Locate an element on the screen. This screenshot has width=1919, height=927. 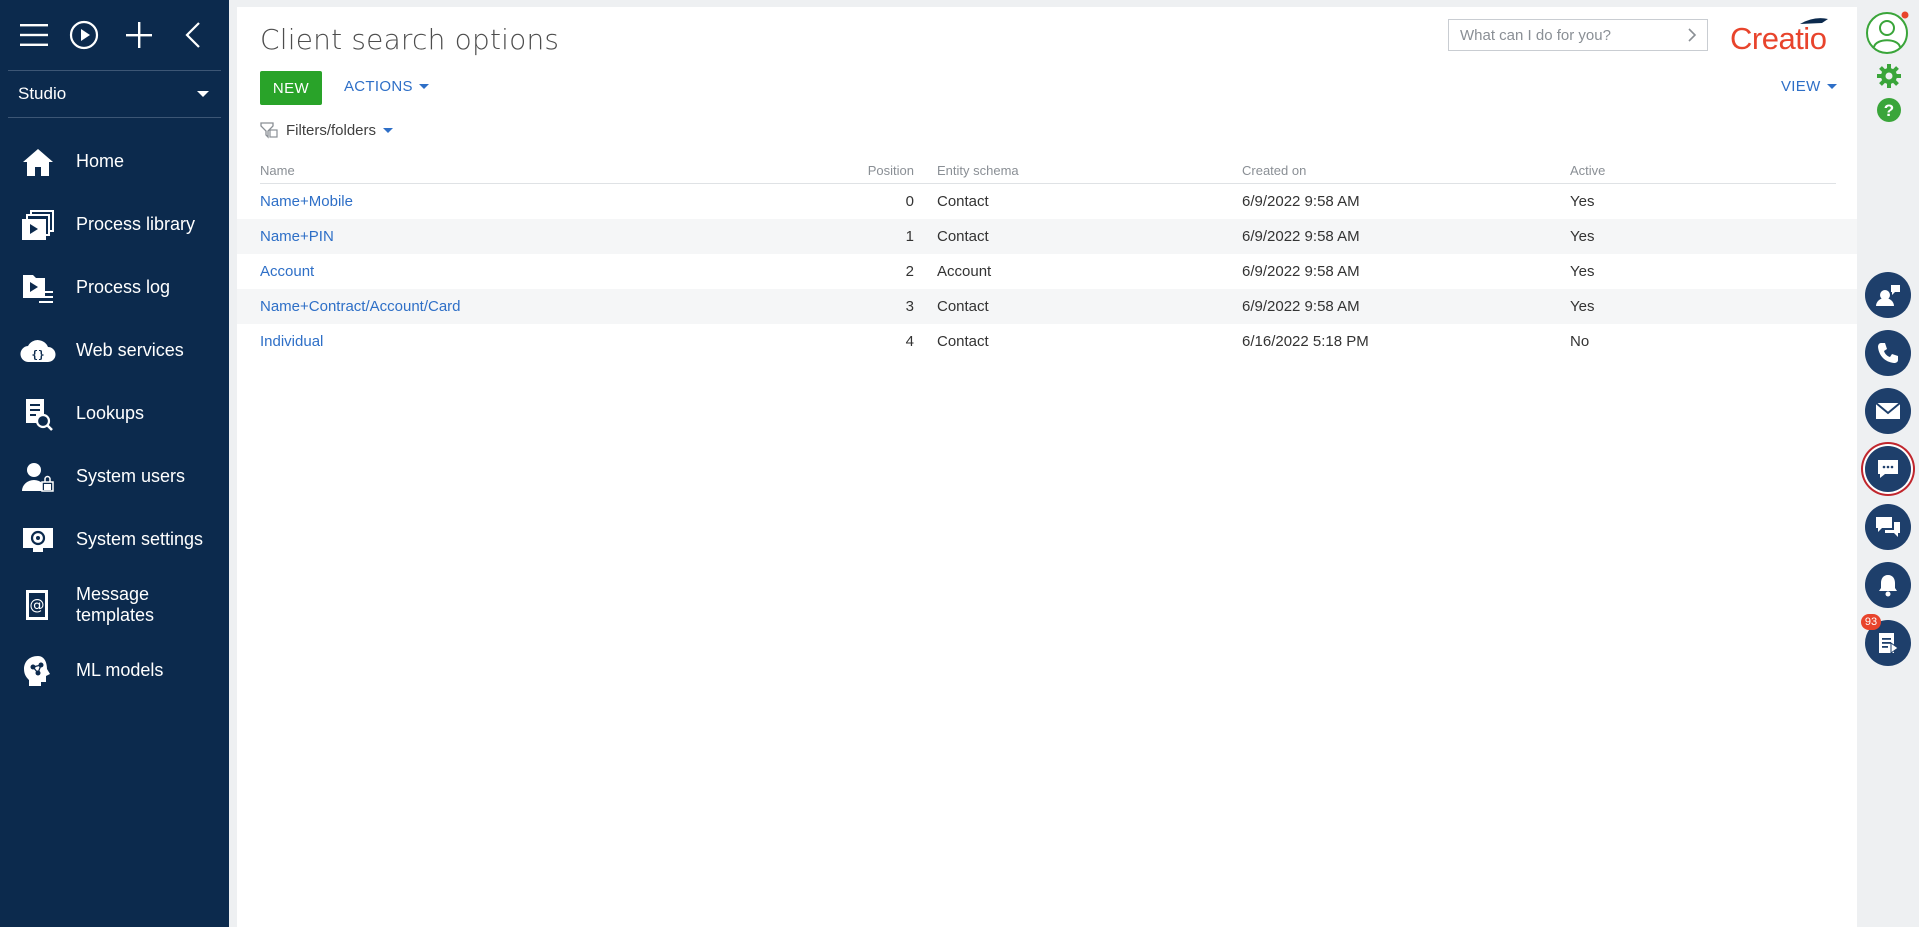
add-icon is located at coordinates (139, 35).